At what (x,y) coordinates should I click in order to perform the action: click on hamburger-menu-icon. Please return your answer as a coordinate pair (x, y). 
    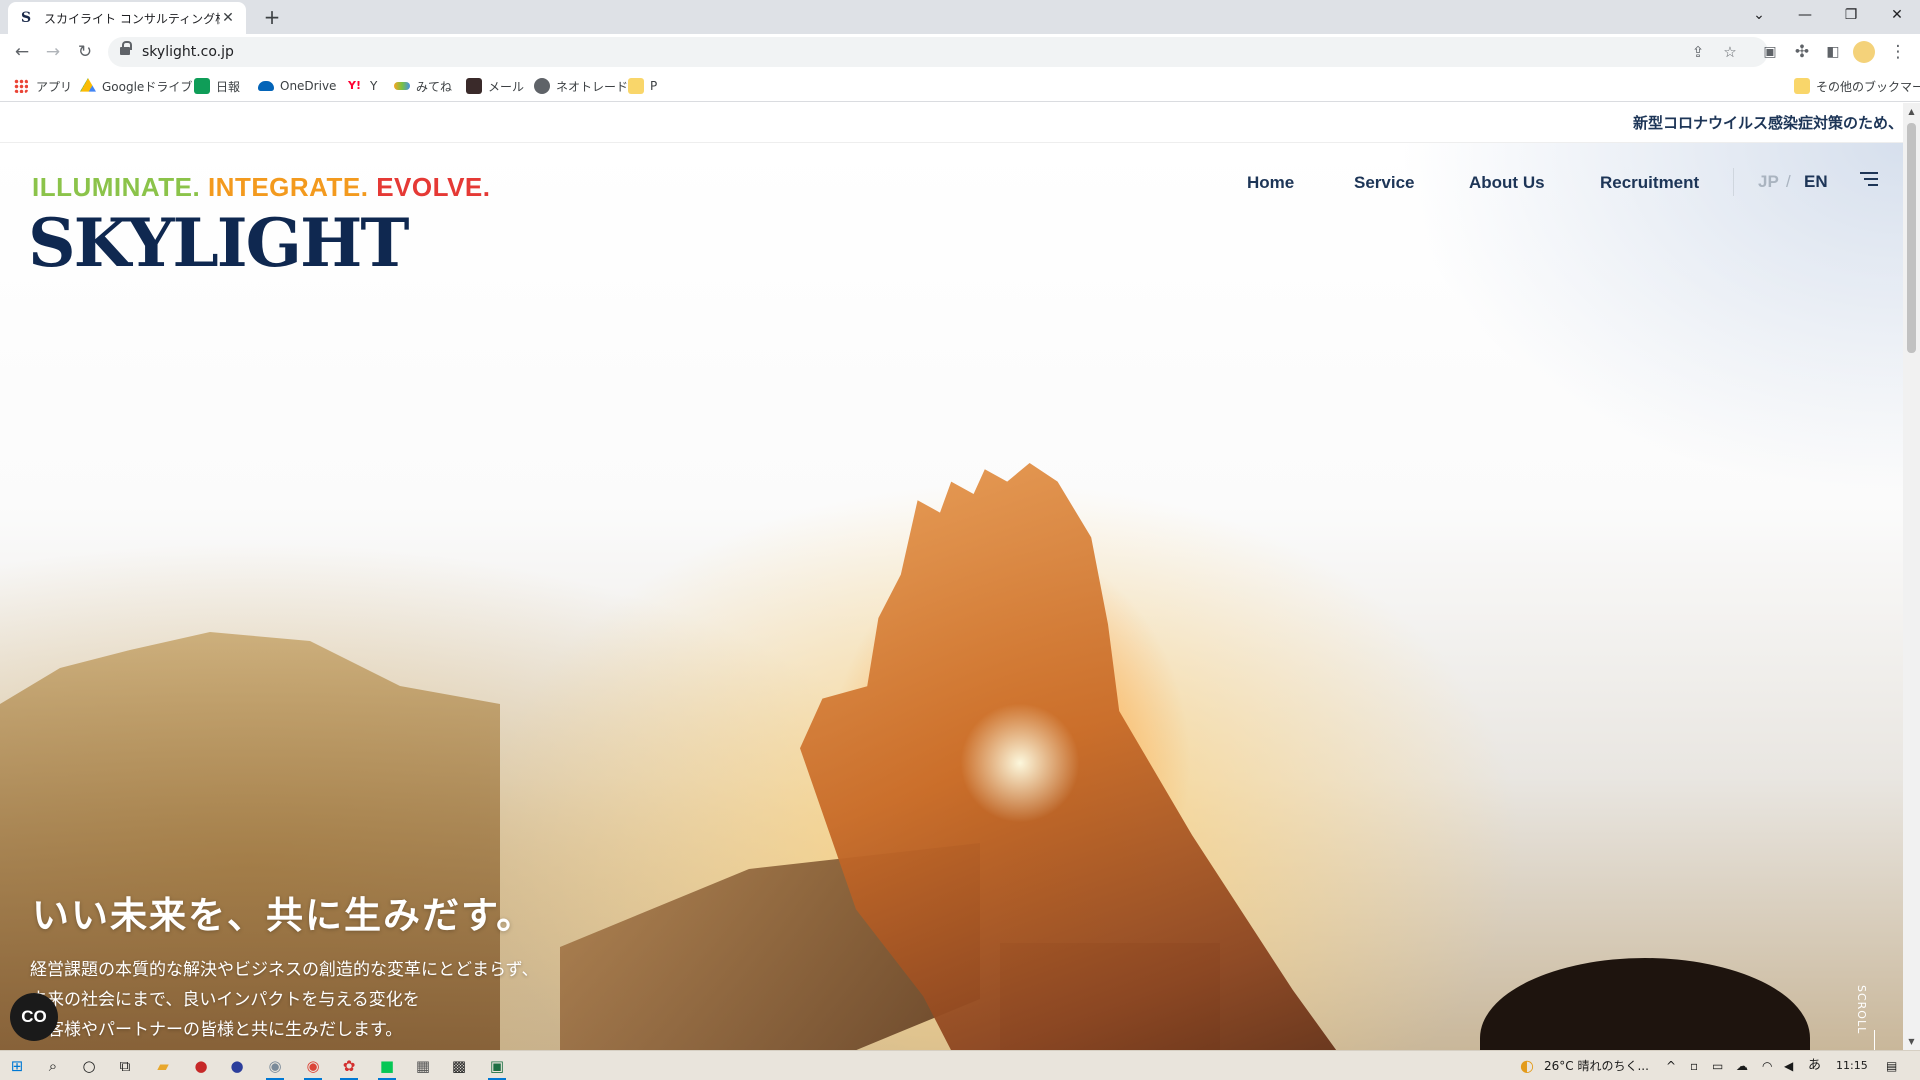
    Looking at the image, I should click on (1869, 180).